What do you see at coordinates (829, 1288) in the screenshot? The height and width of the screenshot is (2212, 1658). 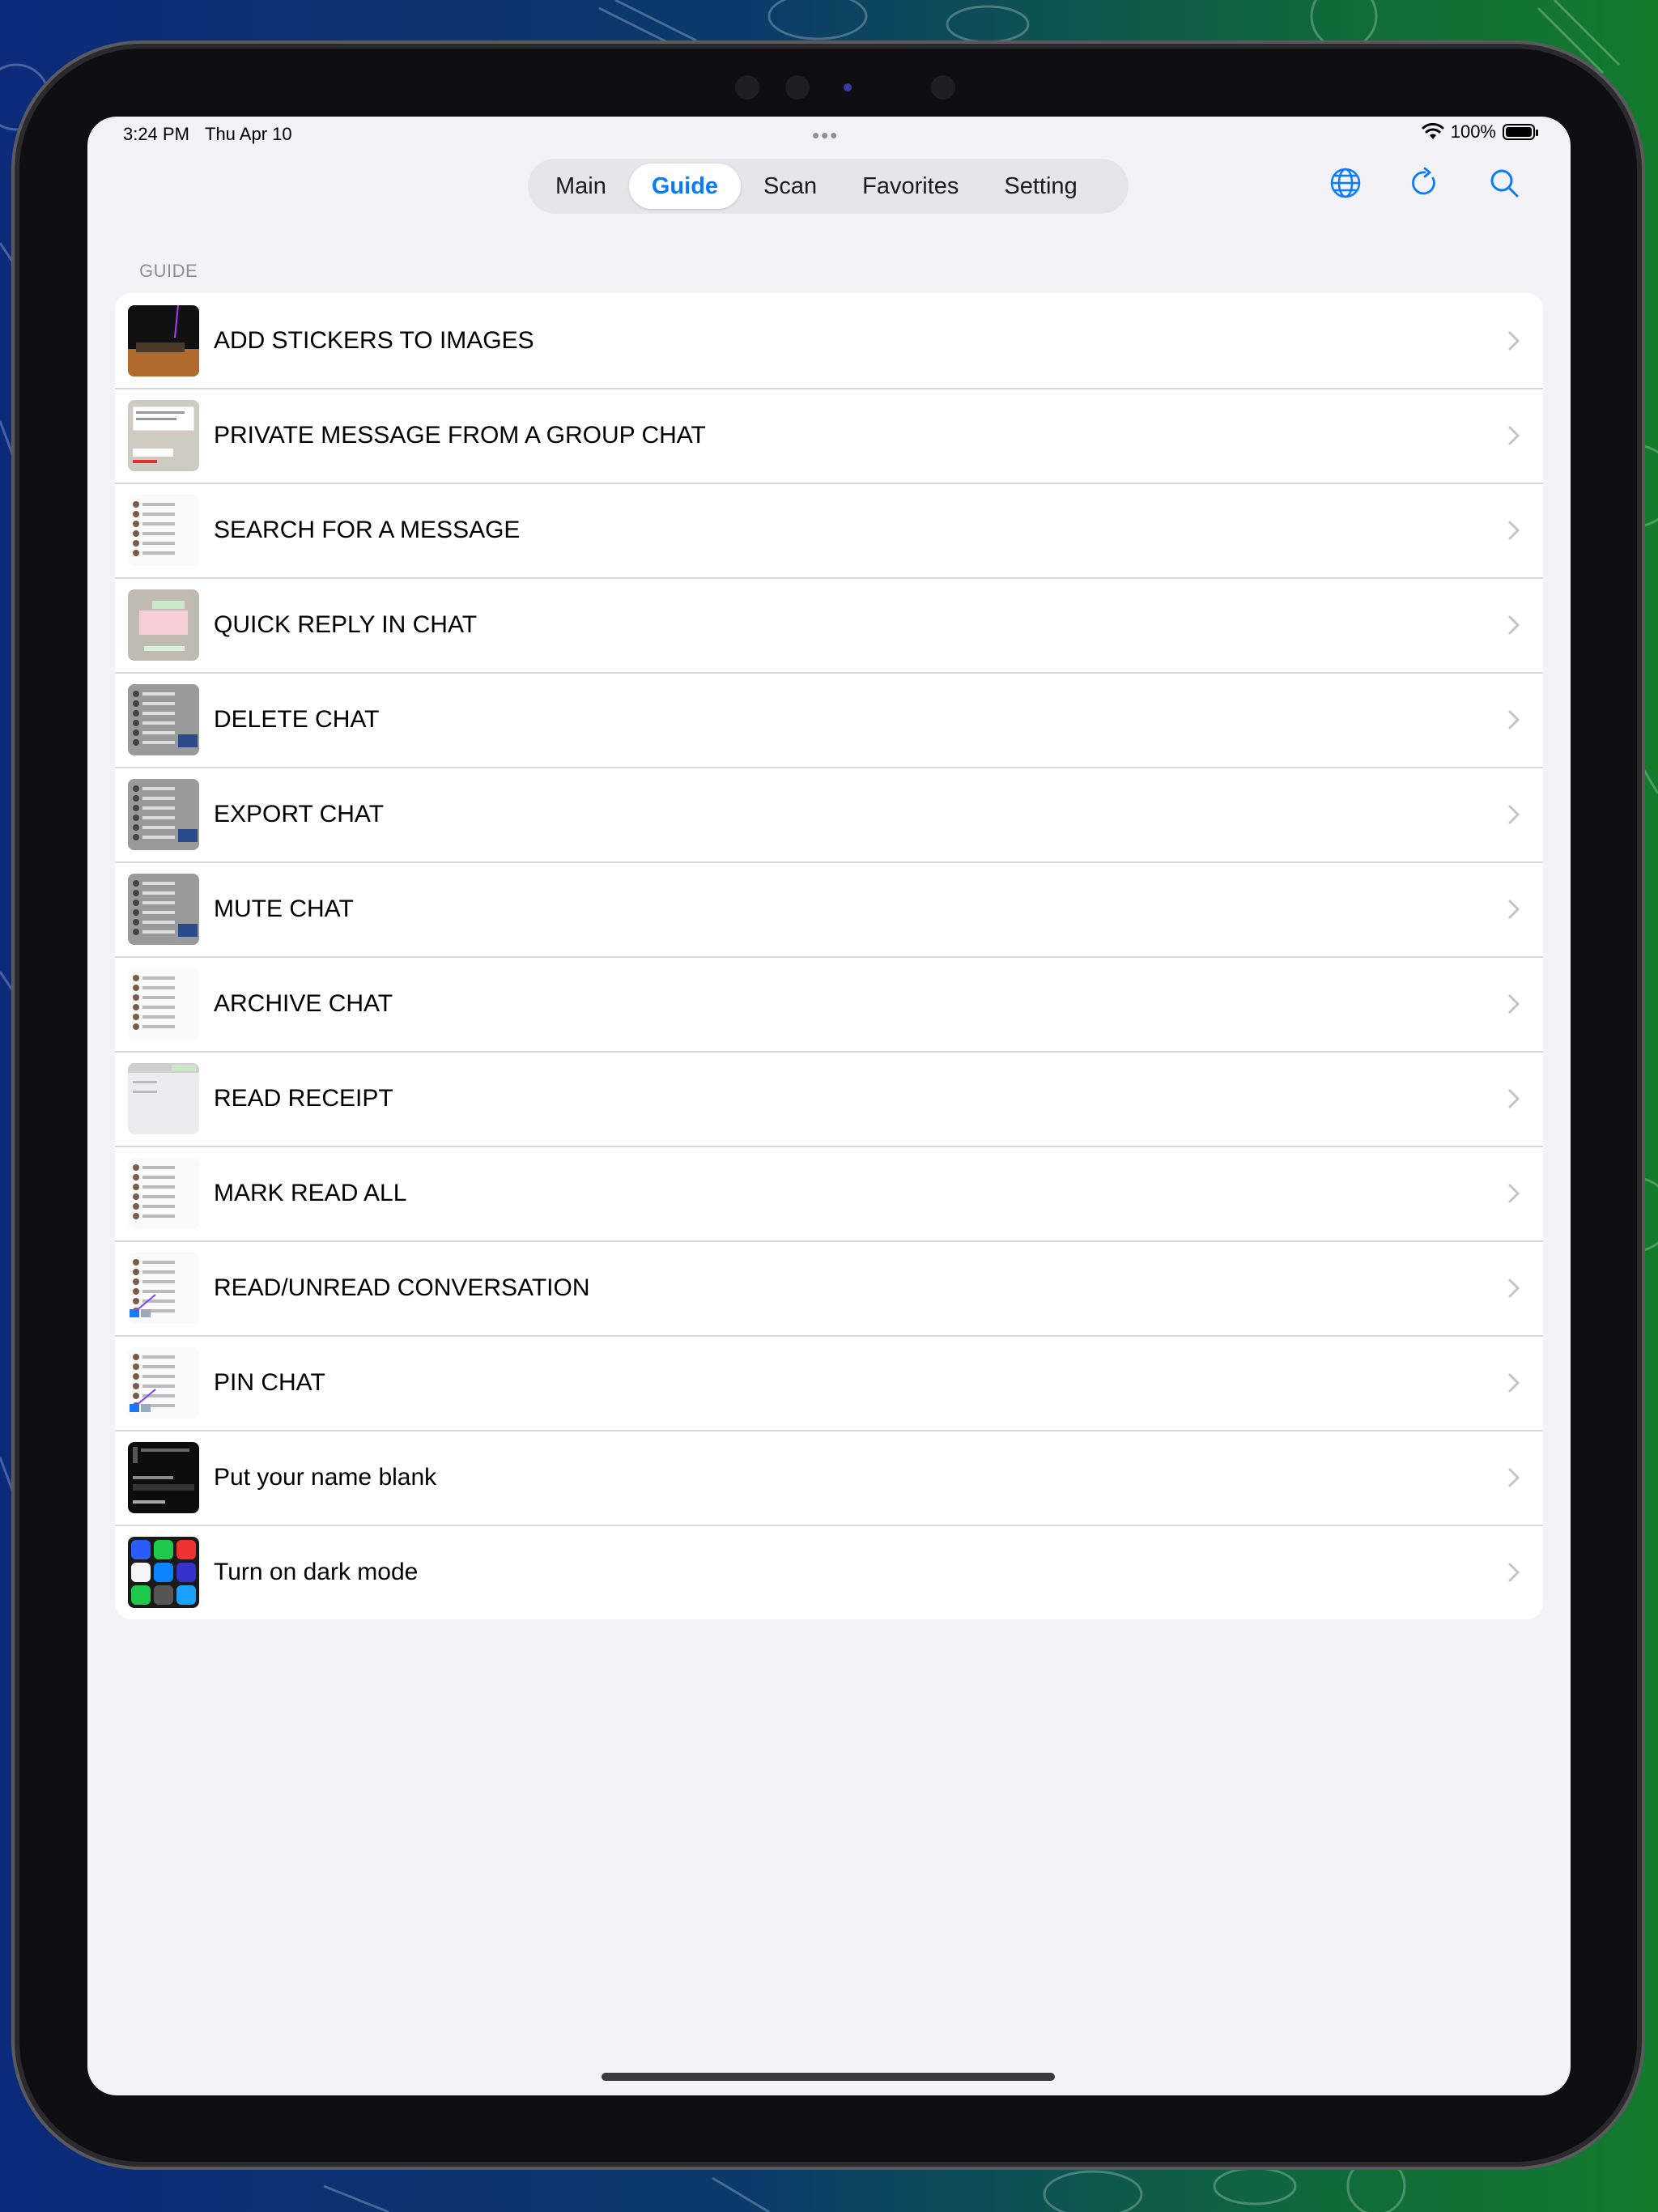 I see `guide-row: READ/UNREAD CONVERSATION` at bounding box center [829, 1288].